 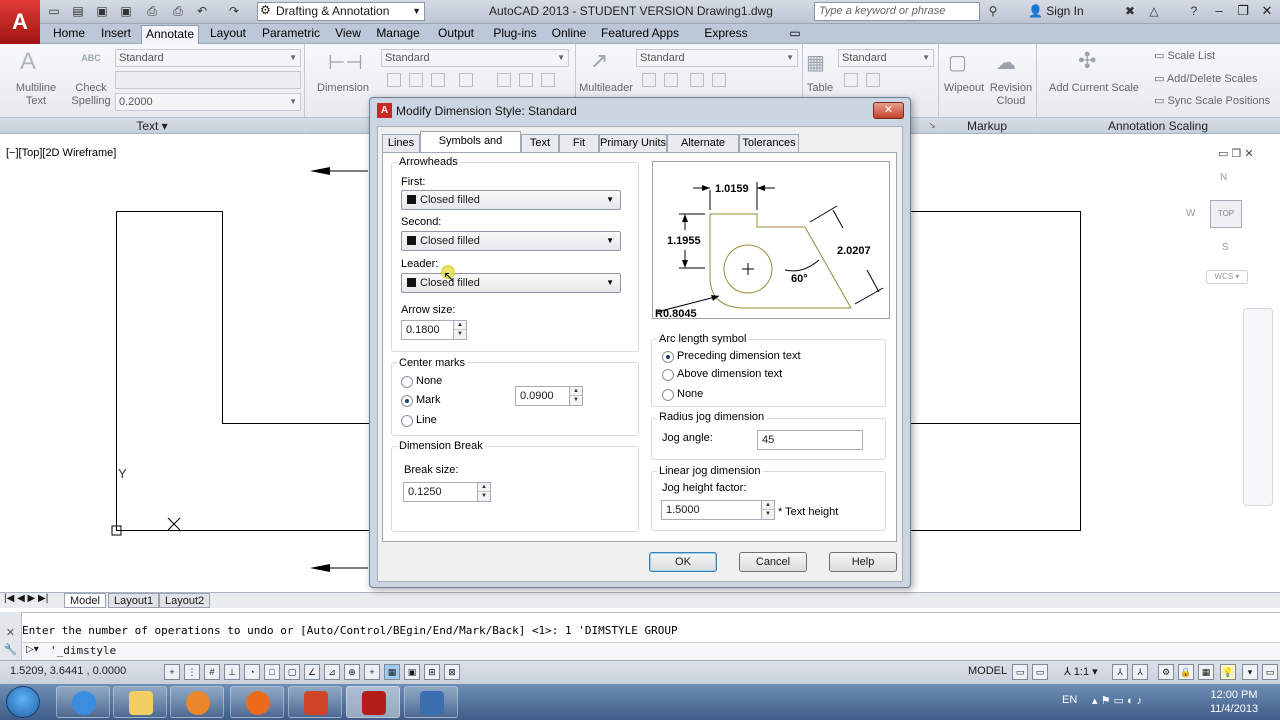 What do you see at coordinates (343, 88) in the screenshot?
I see `dimension-button: Dimension` at bounding box center [343, 88].